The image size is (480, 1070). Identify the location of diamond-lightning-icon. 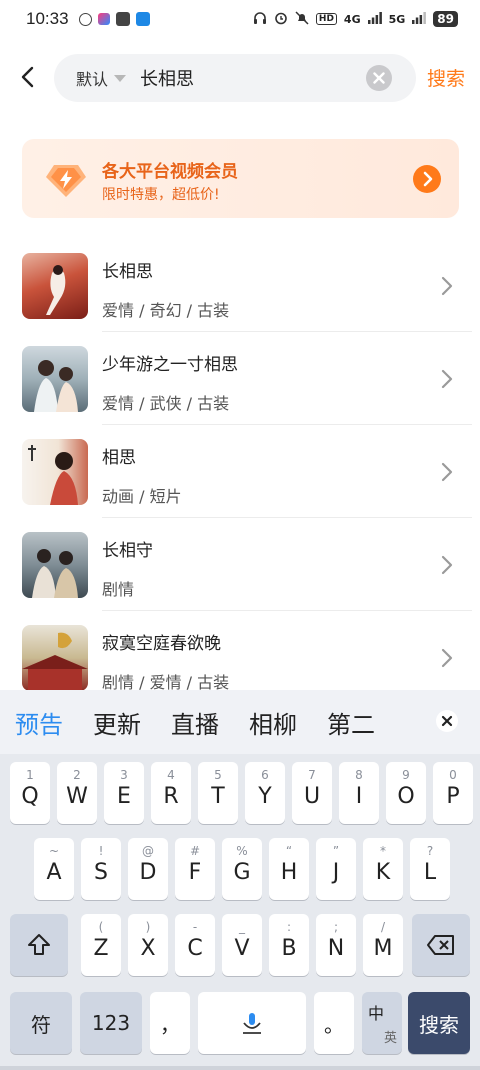
(66, 179).